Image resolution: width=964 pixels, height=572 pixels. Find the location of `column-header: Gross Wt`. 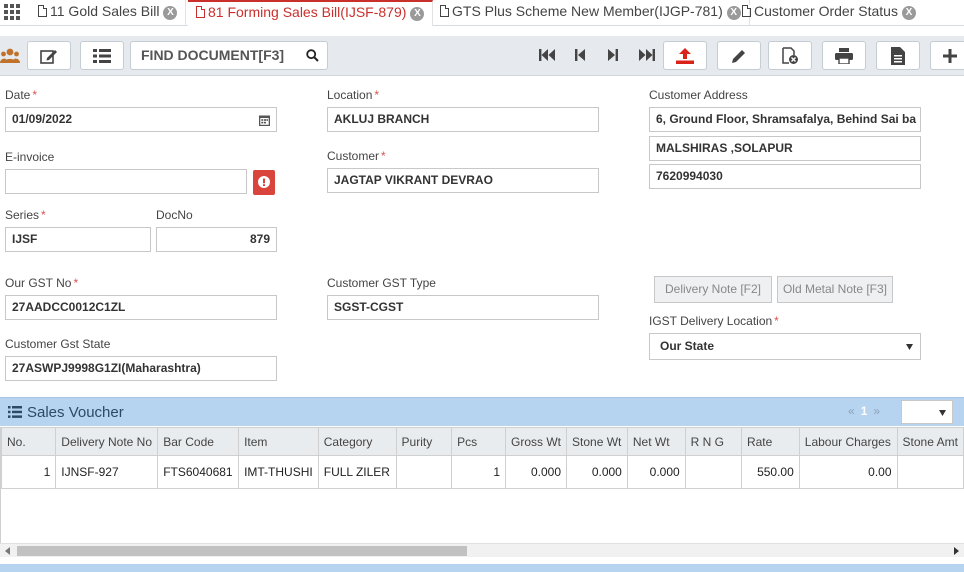

column-header: Gross Wt is located at coordinates (536, 441).